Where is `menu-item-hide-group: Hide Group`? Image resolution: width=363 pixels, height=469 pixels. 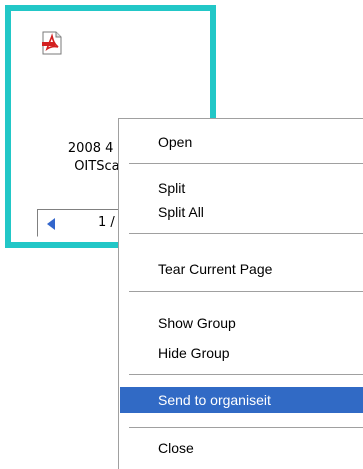 menu-item-hide-group: Hide Group is located at coordinates (241, 353).